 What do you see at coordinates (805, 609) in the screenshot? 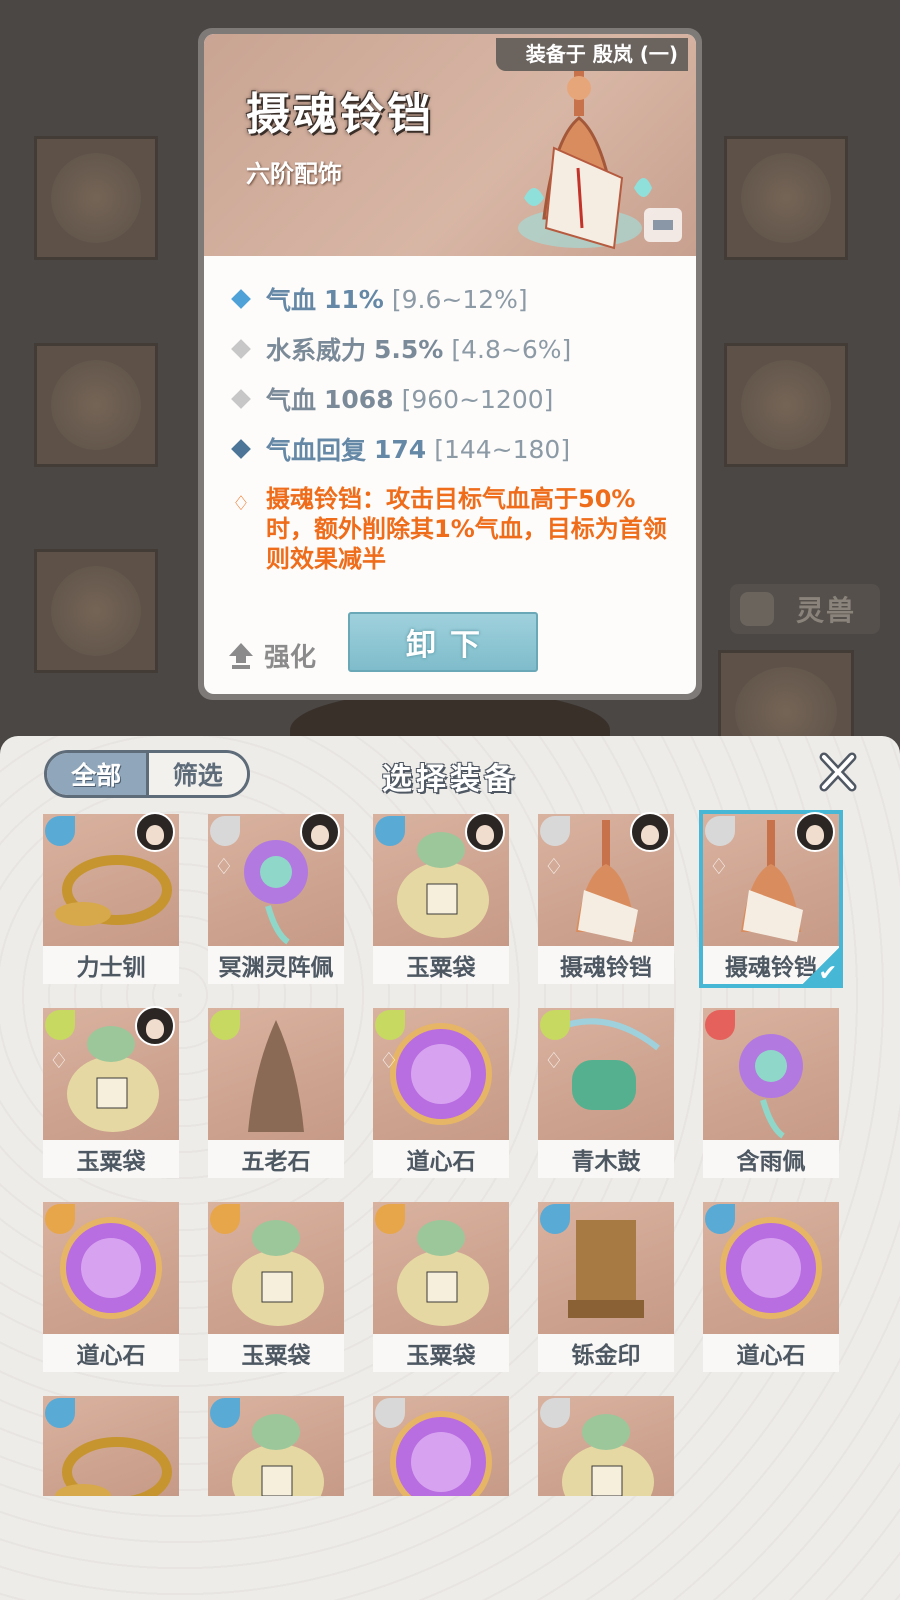
I see `bg-beast-tab: 灵兽` at bounding box center [805, 609].